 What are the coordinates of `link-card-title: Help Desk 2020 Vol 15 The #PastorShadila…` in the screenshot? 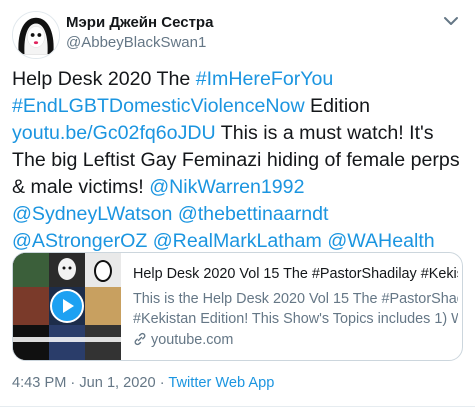 It's located at (295, 274).